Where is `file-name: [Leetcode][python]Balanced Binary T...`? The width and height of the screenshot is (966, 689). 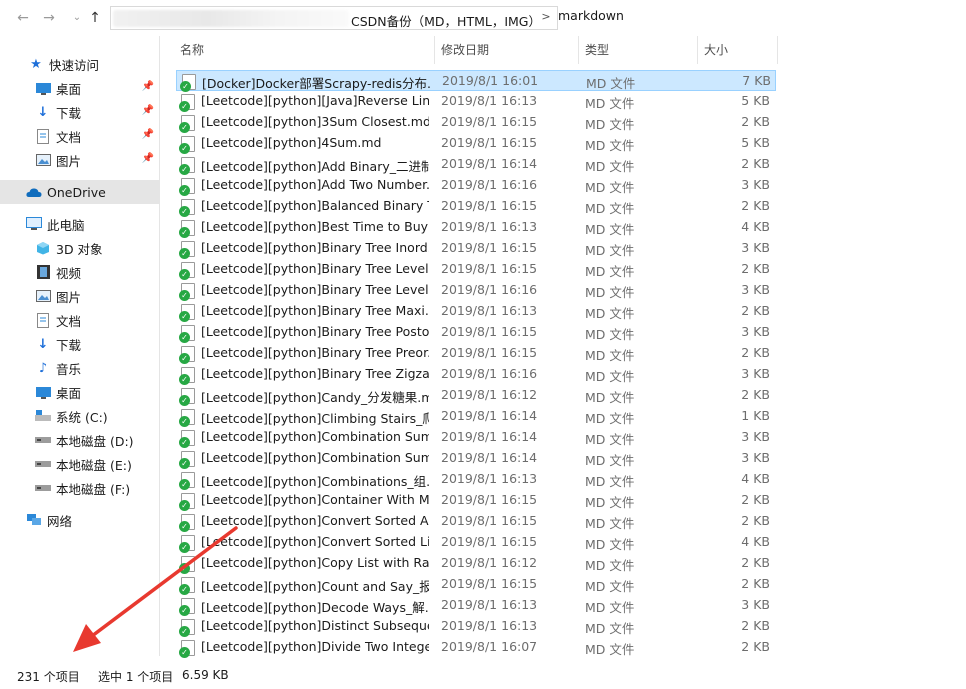
file-name: [Leetcode][python]Balanced Binary T... is located at coordinates (315, 205).